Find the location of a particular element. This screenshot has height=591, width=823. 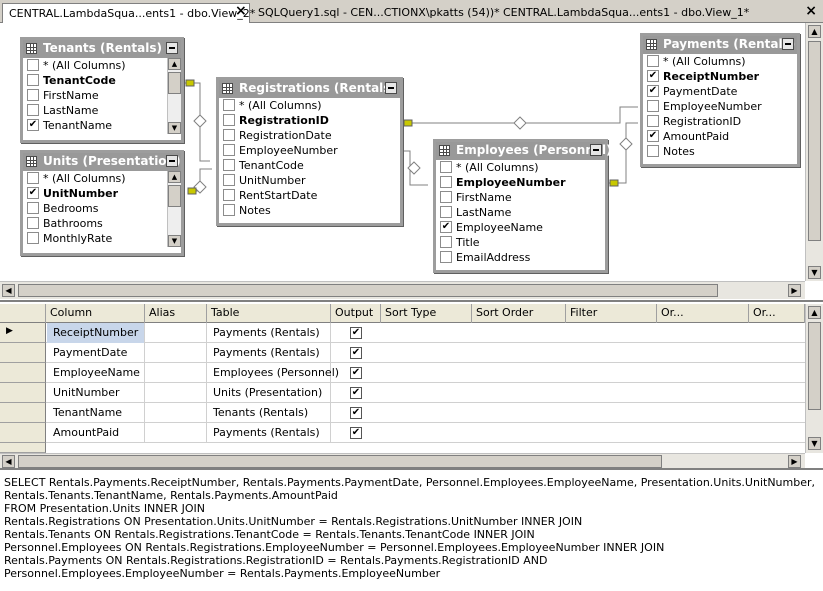

grid-row: TenantName Tenants (Rentals) ✔ is located at coordinates (402, 413).